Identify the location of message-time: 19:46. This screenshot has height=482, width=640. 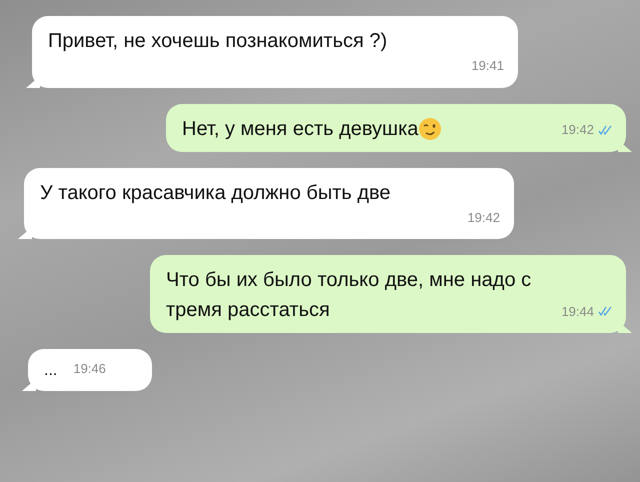
(89, 369).